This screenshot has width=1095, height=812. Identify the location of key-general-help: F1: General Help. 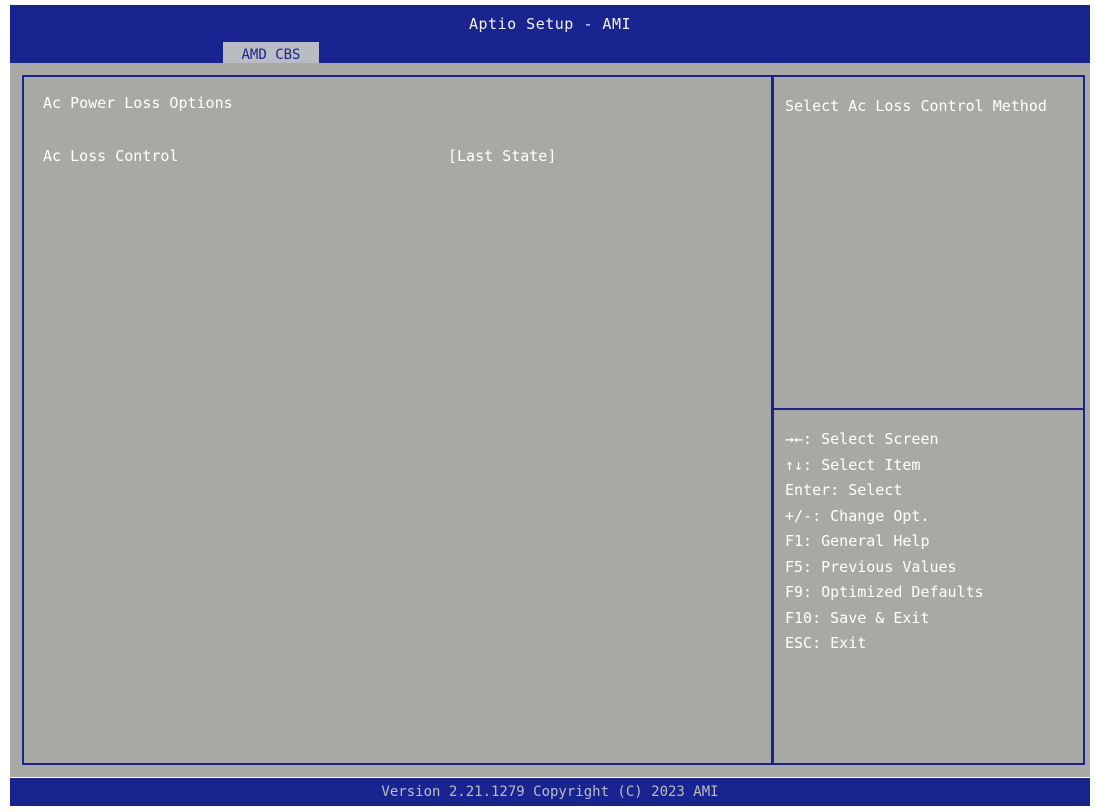
(857, 541).